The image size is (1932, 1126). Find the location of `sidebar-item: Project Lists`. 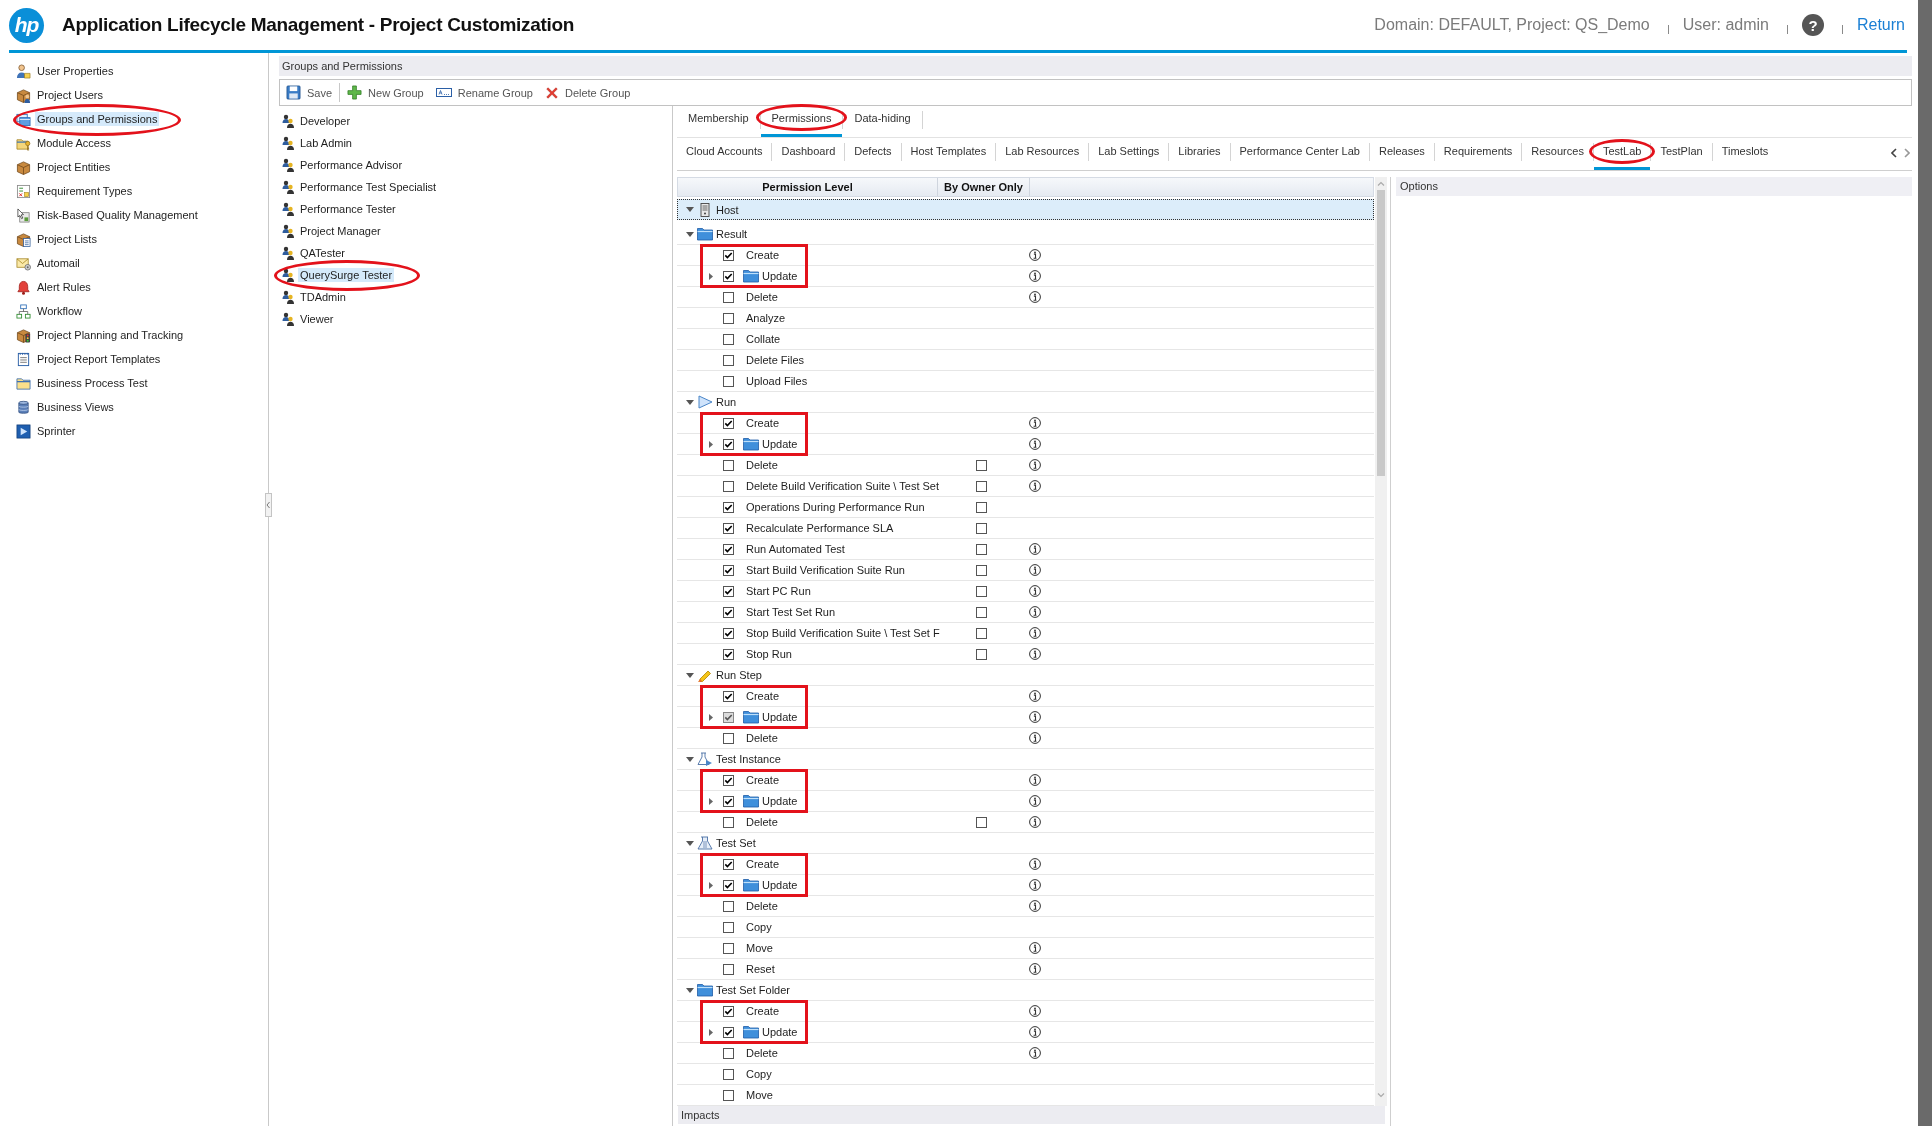

sidebar-item: Project Lists is located at coordinates (134, 239).